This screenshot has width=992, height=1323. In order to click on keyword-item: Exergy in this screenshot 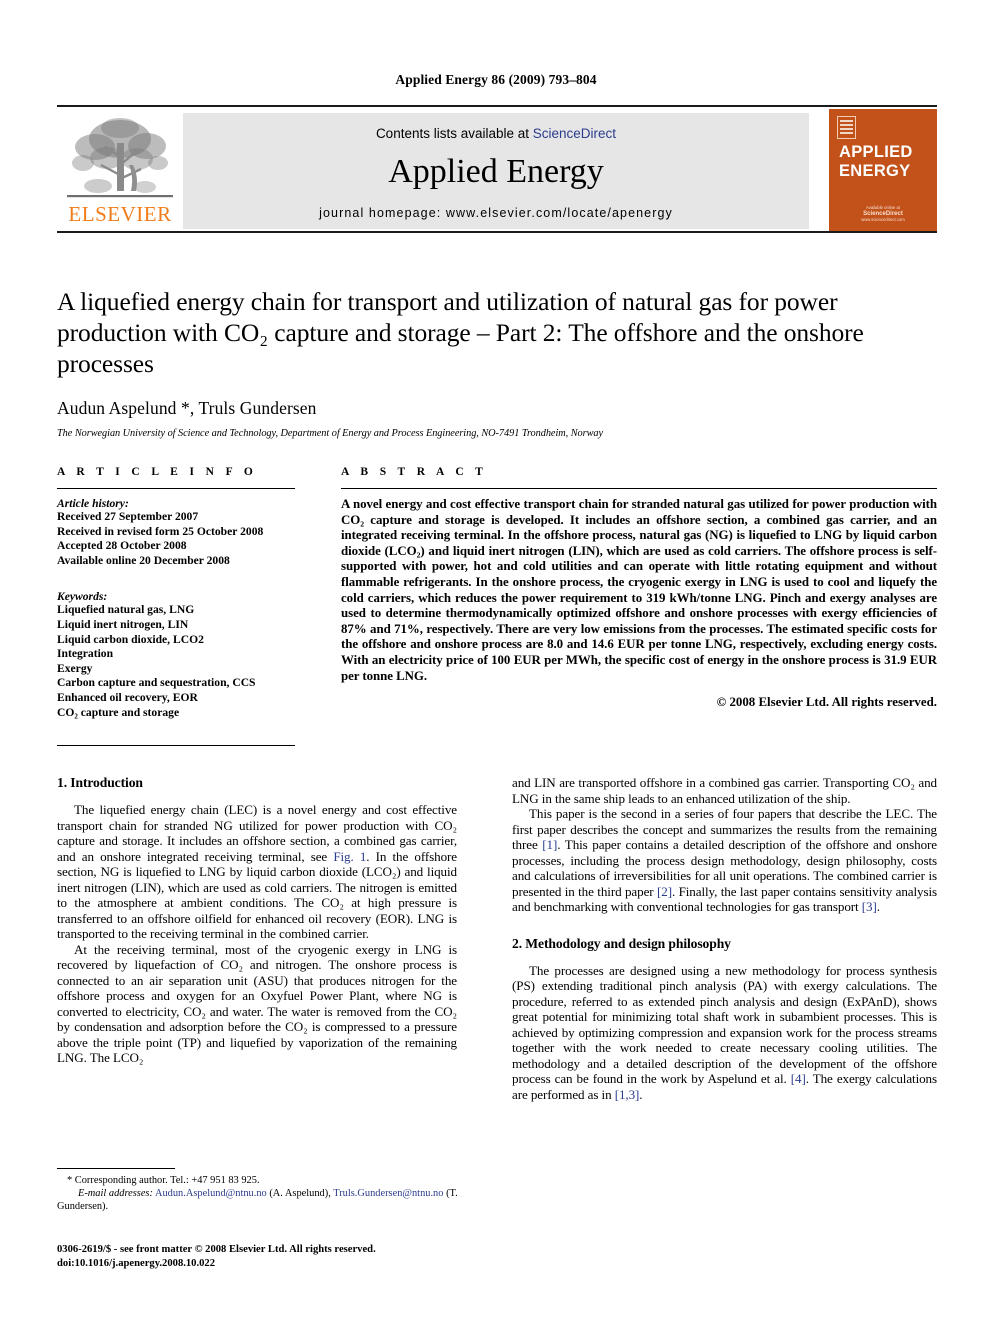, I will do `click(75, 668)`.